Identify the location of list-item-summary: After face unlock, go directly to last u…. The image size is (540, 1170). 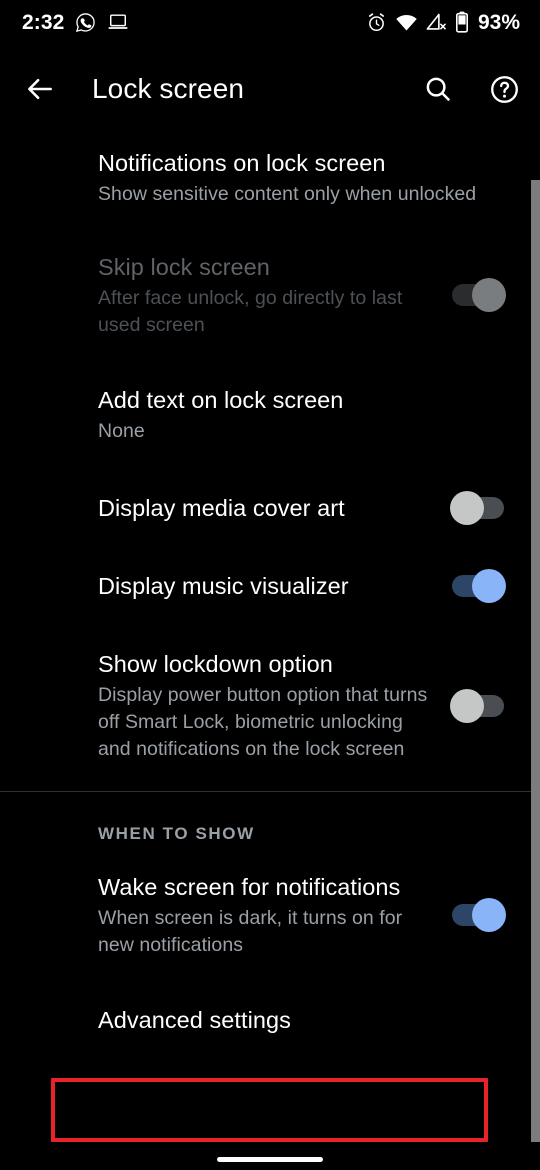
(250, 311).